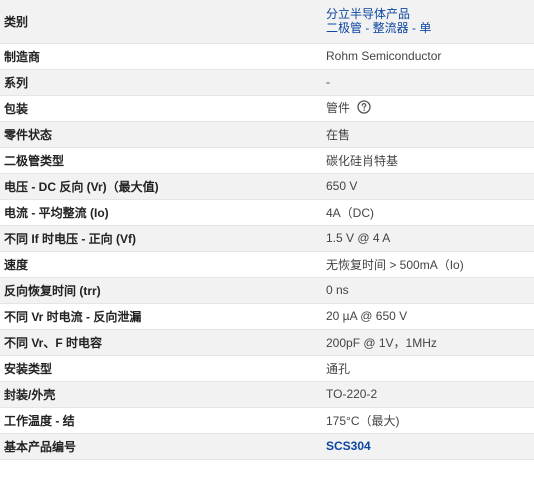  Describe the element at coordinates (428, 394) in the screenshot. I see `spec-value: TO-220-2` at that location.